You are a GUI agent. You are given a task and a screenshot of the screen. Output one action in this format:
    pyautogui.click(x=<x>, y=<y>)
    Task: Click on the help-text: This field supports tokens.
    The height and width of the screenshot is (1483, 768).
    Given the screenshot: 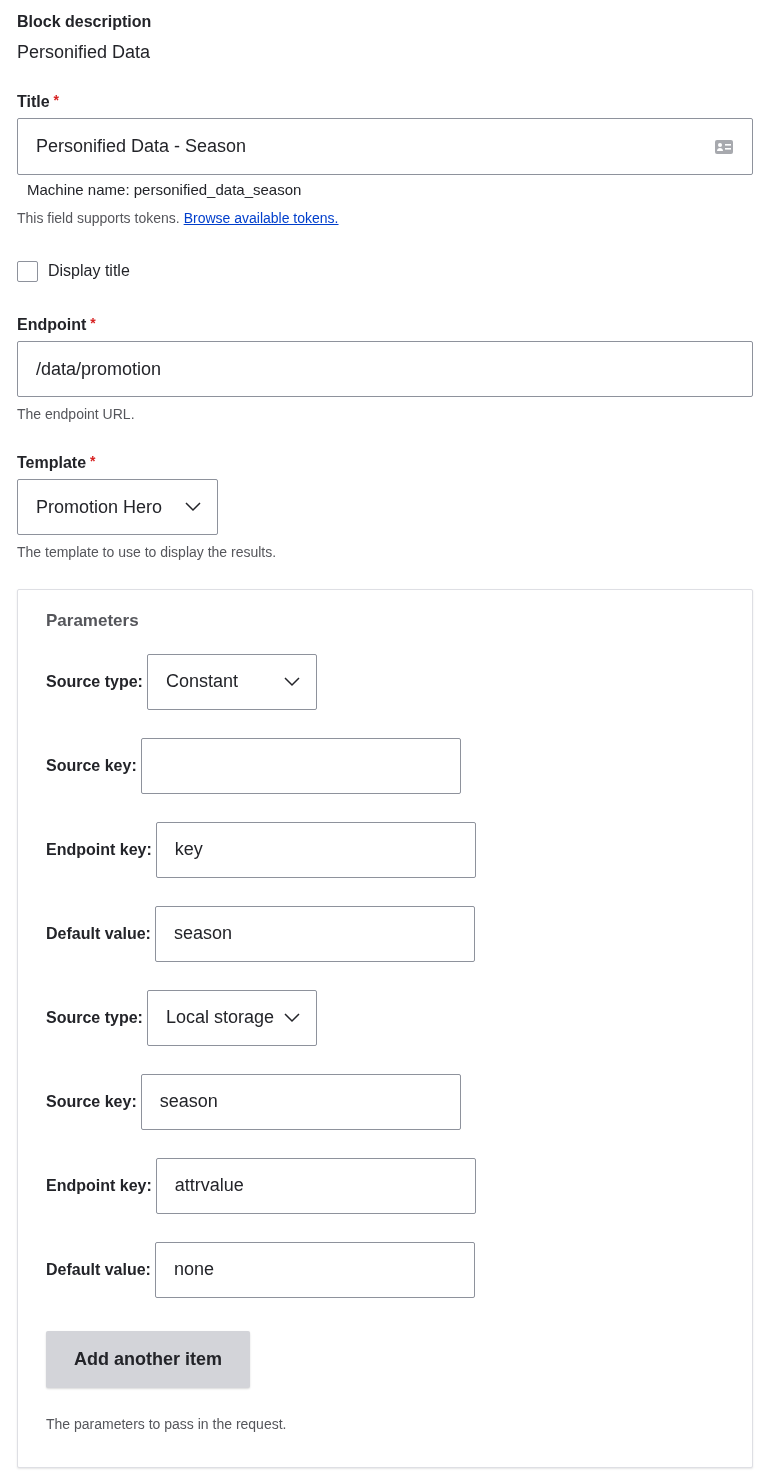 What is the action you would take?
    pyautogui.click(x=98, y=218)
    